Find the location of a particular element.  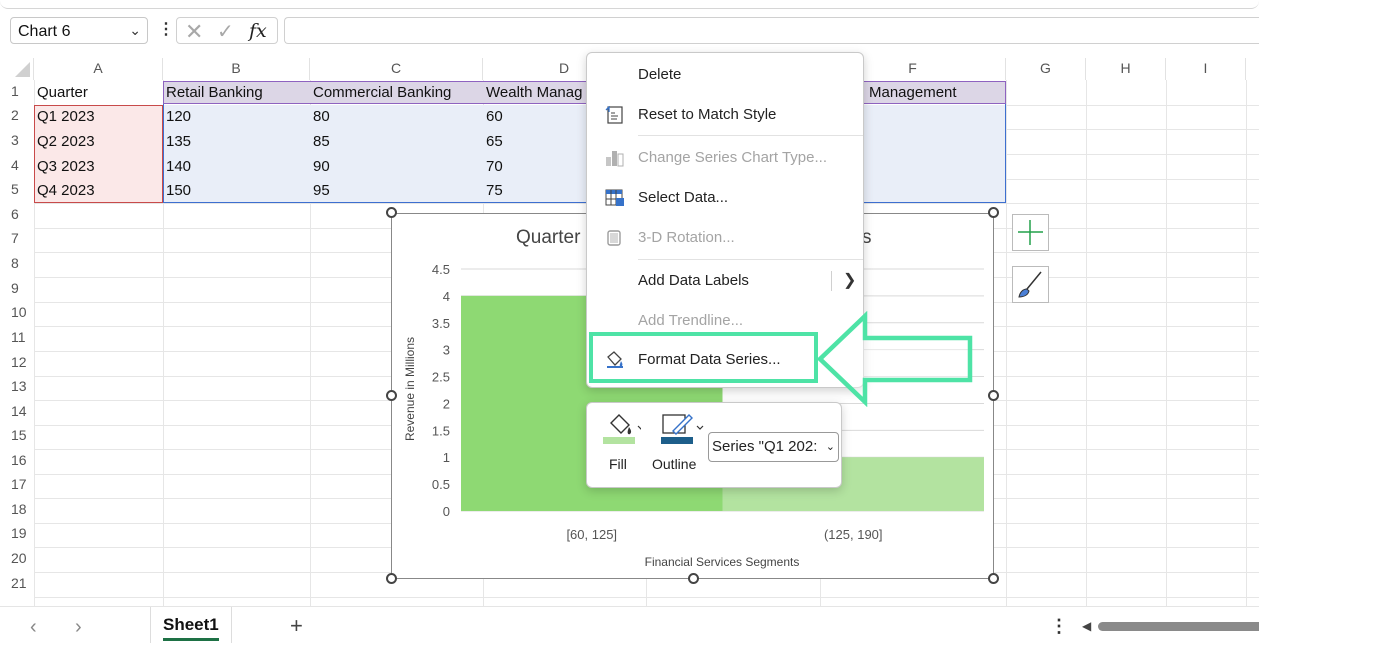

row-header: 19 is located at coordinates (17, 533).